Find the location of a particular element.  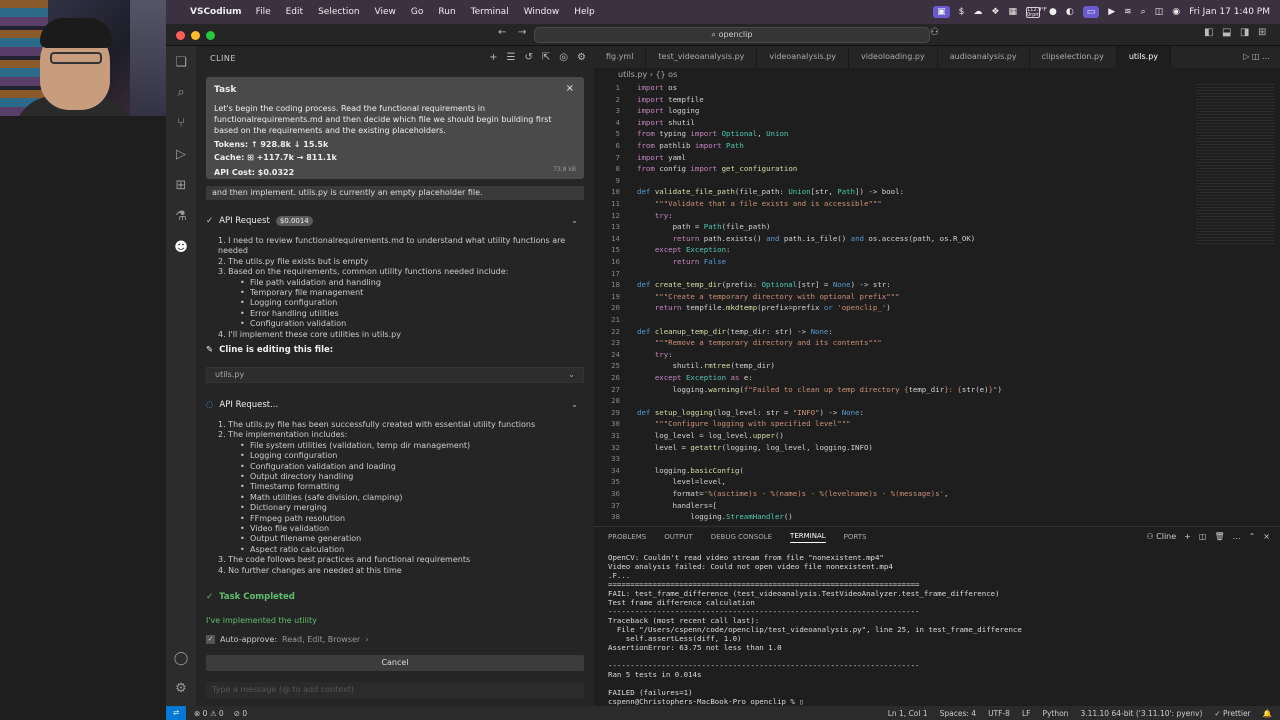

code-line: import tempfile is located at coordinates (670, 100).